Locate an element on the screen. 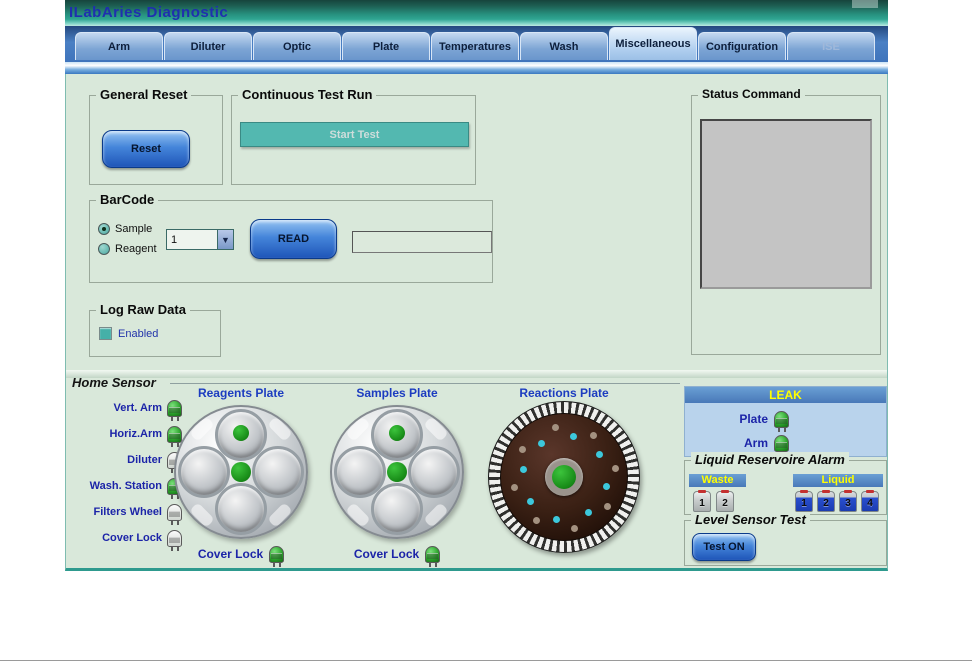 The width and height of the screenshot is (972, 662). reagent-radio-button is located at coordinates (104, 249).